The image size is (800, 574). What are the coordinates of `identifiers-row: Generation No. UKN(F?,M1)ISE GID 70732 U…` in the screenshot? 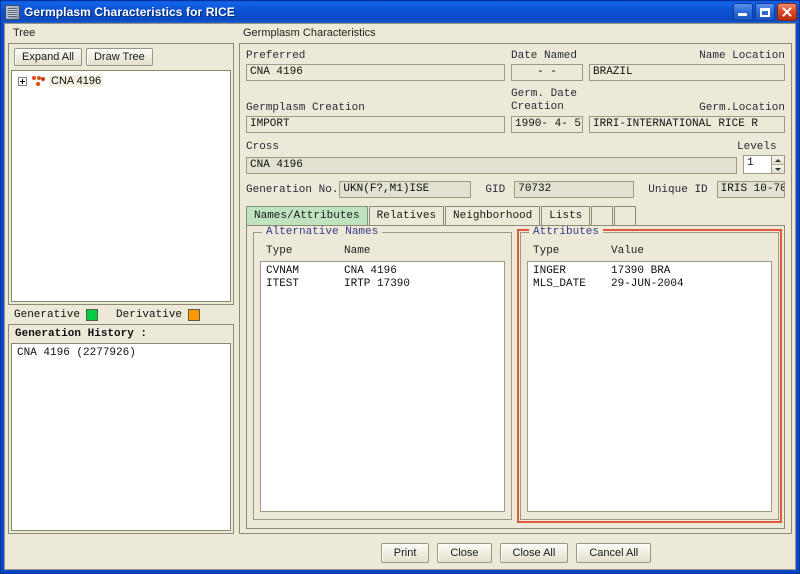 It's located at (515, 189).